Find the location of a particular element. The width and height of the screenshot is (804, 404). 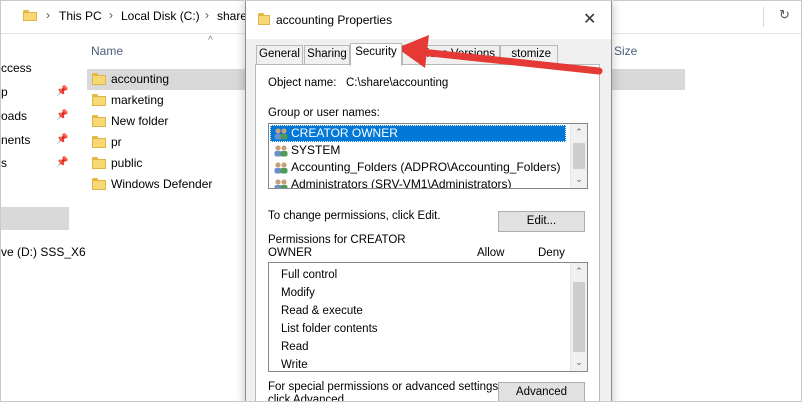

advanced-button: Advanced is located at coordinates (541, 391).